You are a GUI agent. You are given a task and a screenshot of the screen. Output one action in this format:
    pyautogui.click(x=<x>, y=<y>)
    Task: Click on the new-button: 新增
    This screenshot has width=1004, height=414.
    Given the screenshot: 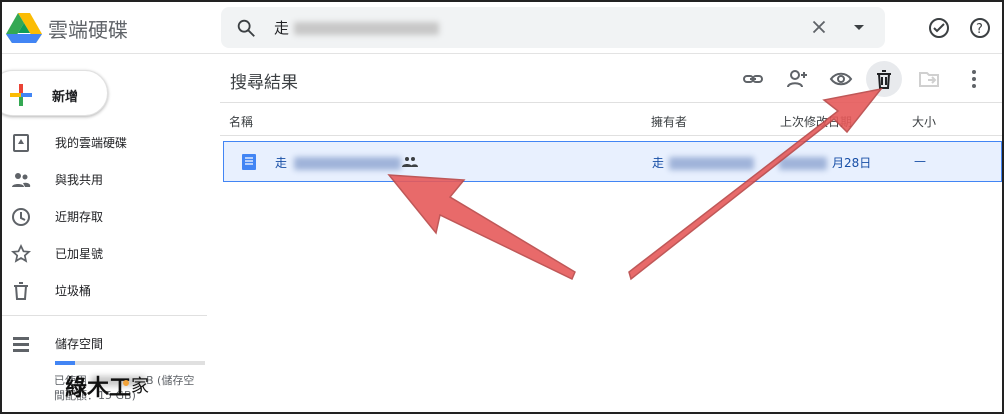 What is the action you would take?
    pyautogui.click(x=55, y=93)
    